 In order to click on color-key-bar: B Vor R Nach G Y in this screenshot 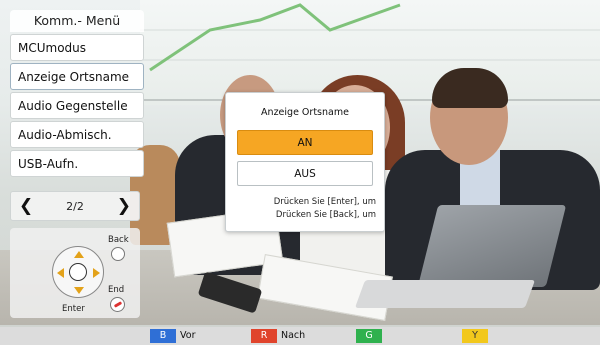, I will do `click(300, 336)`.